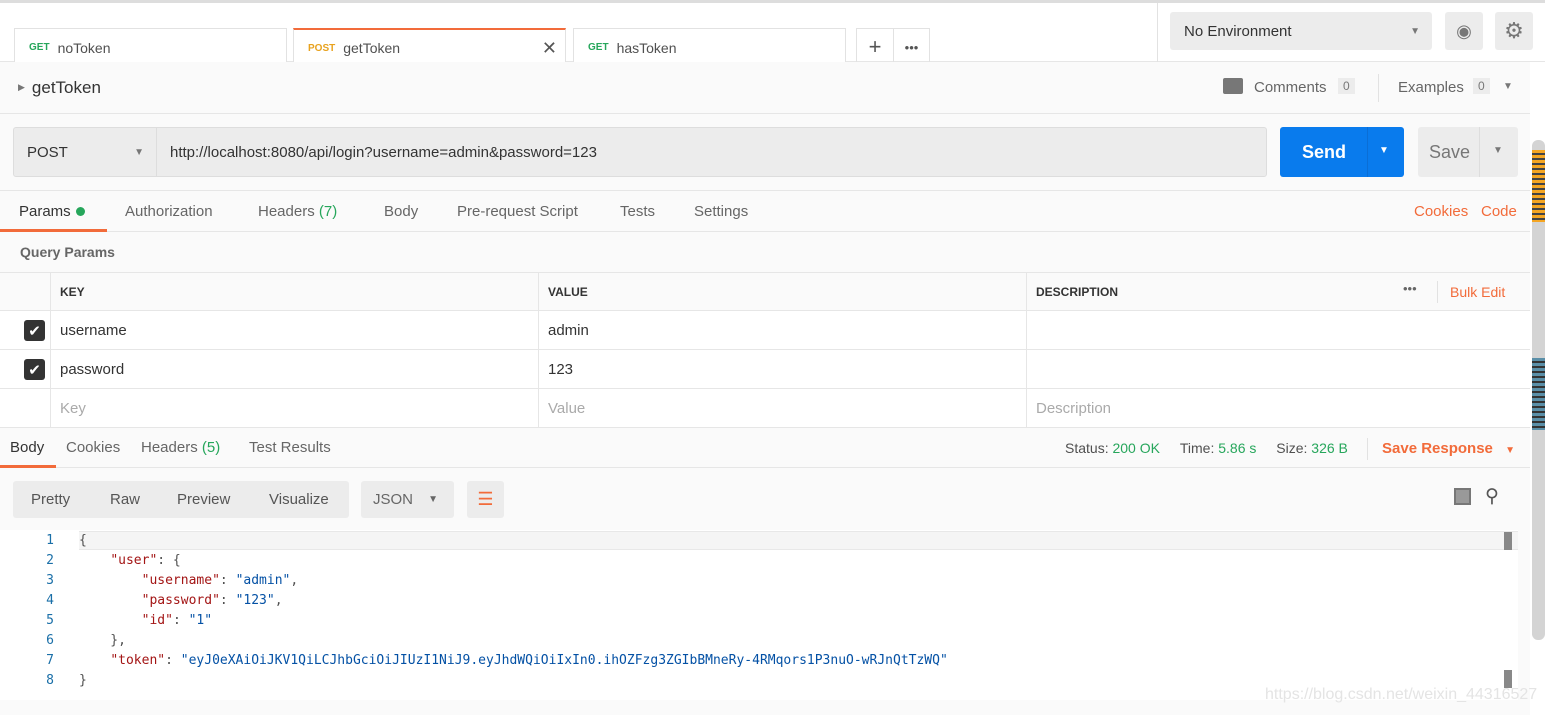 Image resolution: width=1545 pixels, height=715 pixels. I want to click on format-select: JSON ▼, so click(407, 499).